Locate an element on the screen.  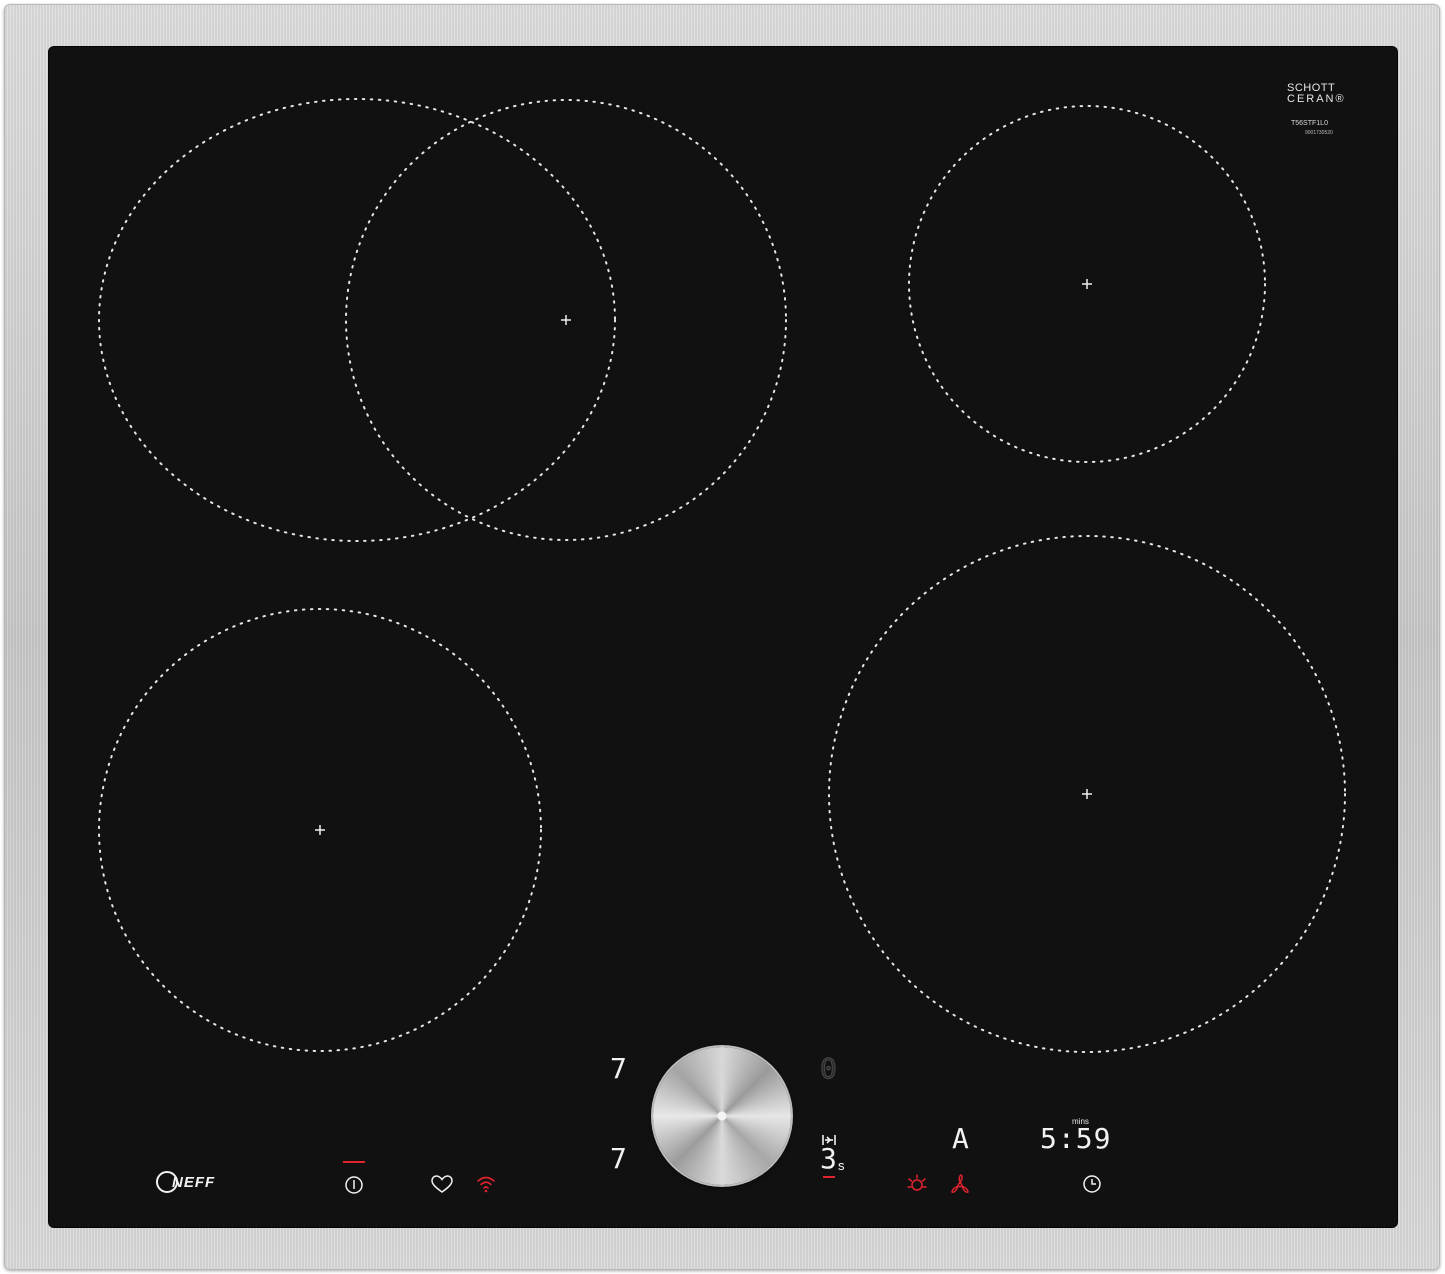
wifi-icon is located at coordinates (486, 1184).